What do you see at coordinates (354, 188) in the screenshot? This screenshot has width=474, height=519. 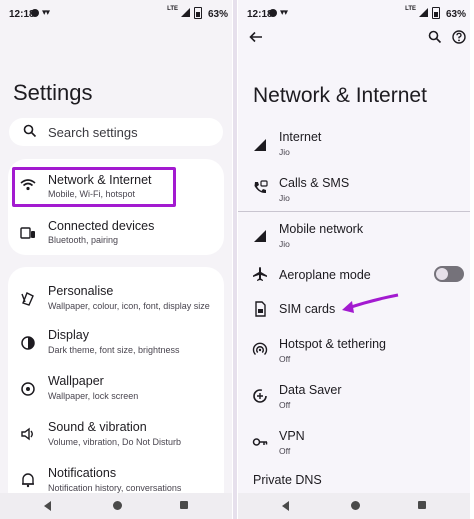 I see `network-item-calls-sms: Calls & SMS Jio` at bounding box center [354, 188].